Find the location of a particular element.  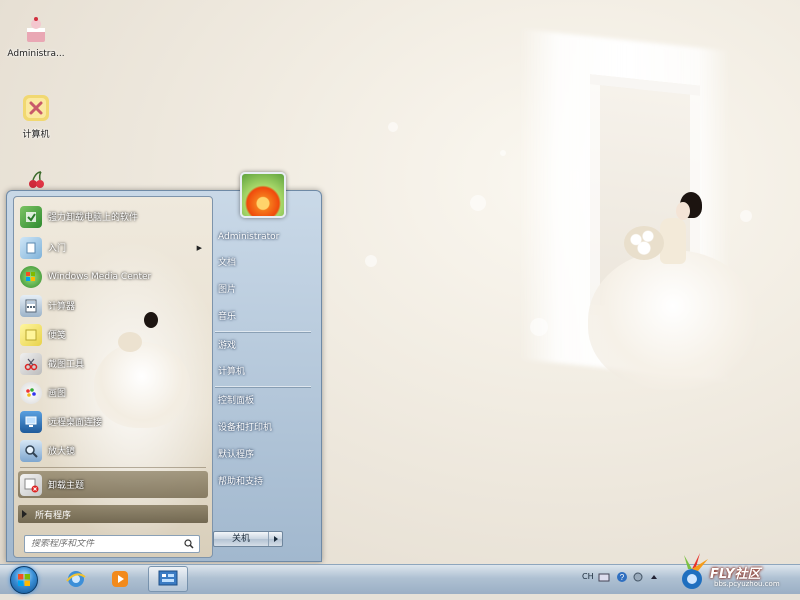

right-item-help-support: 帮助和支持 is located at coordinates (268, 482).